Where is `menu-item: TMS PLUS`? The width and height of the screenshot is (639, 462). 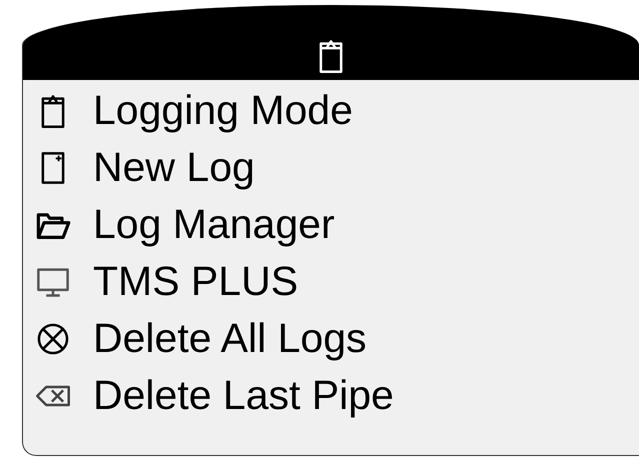
menu-item: TMS PLUS is located at coordinates (331, 281).